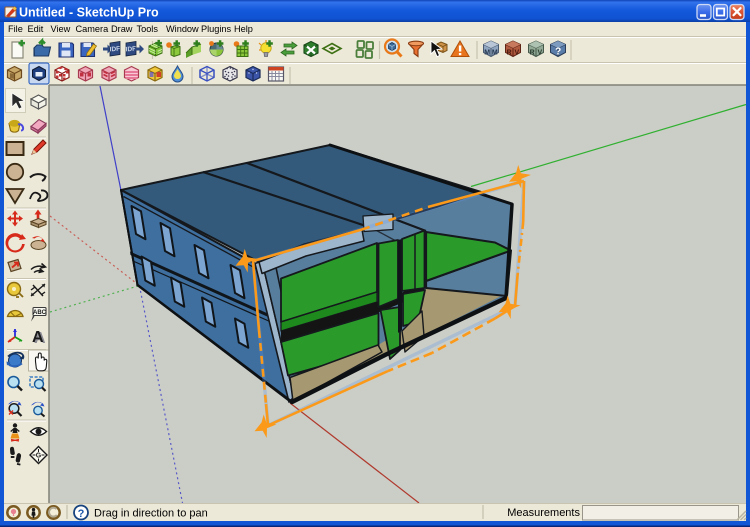 The image size is (750, 527). I want to click on svg-text: Drag in direction to pan, so click(151, 514).